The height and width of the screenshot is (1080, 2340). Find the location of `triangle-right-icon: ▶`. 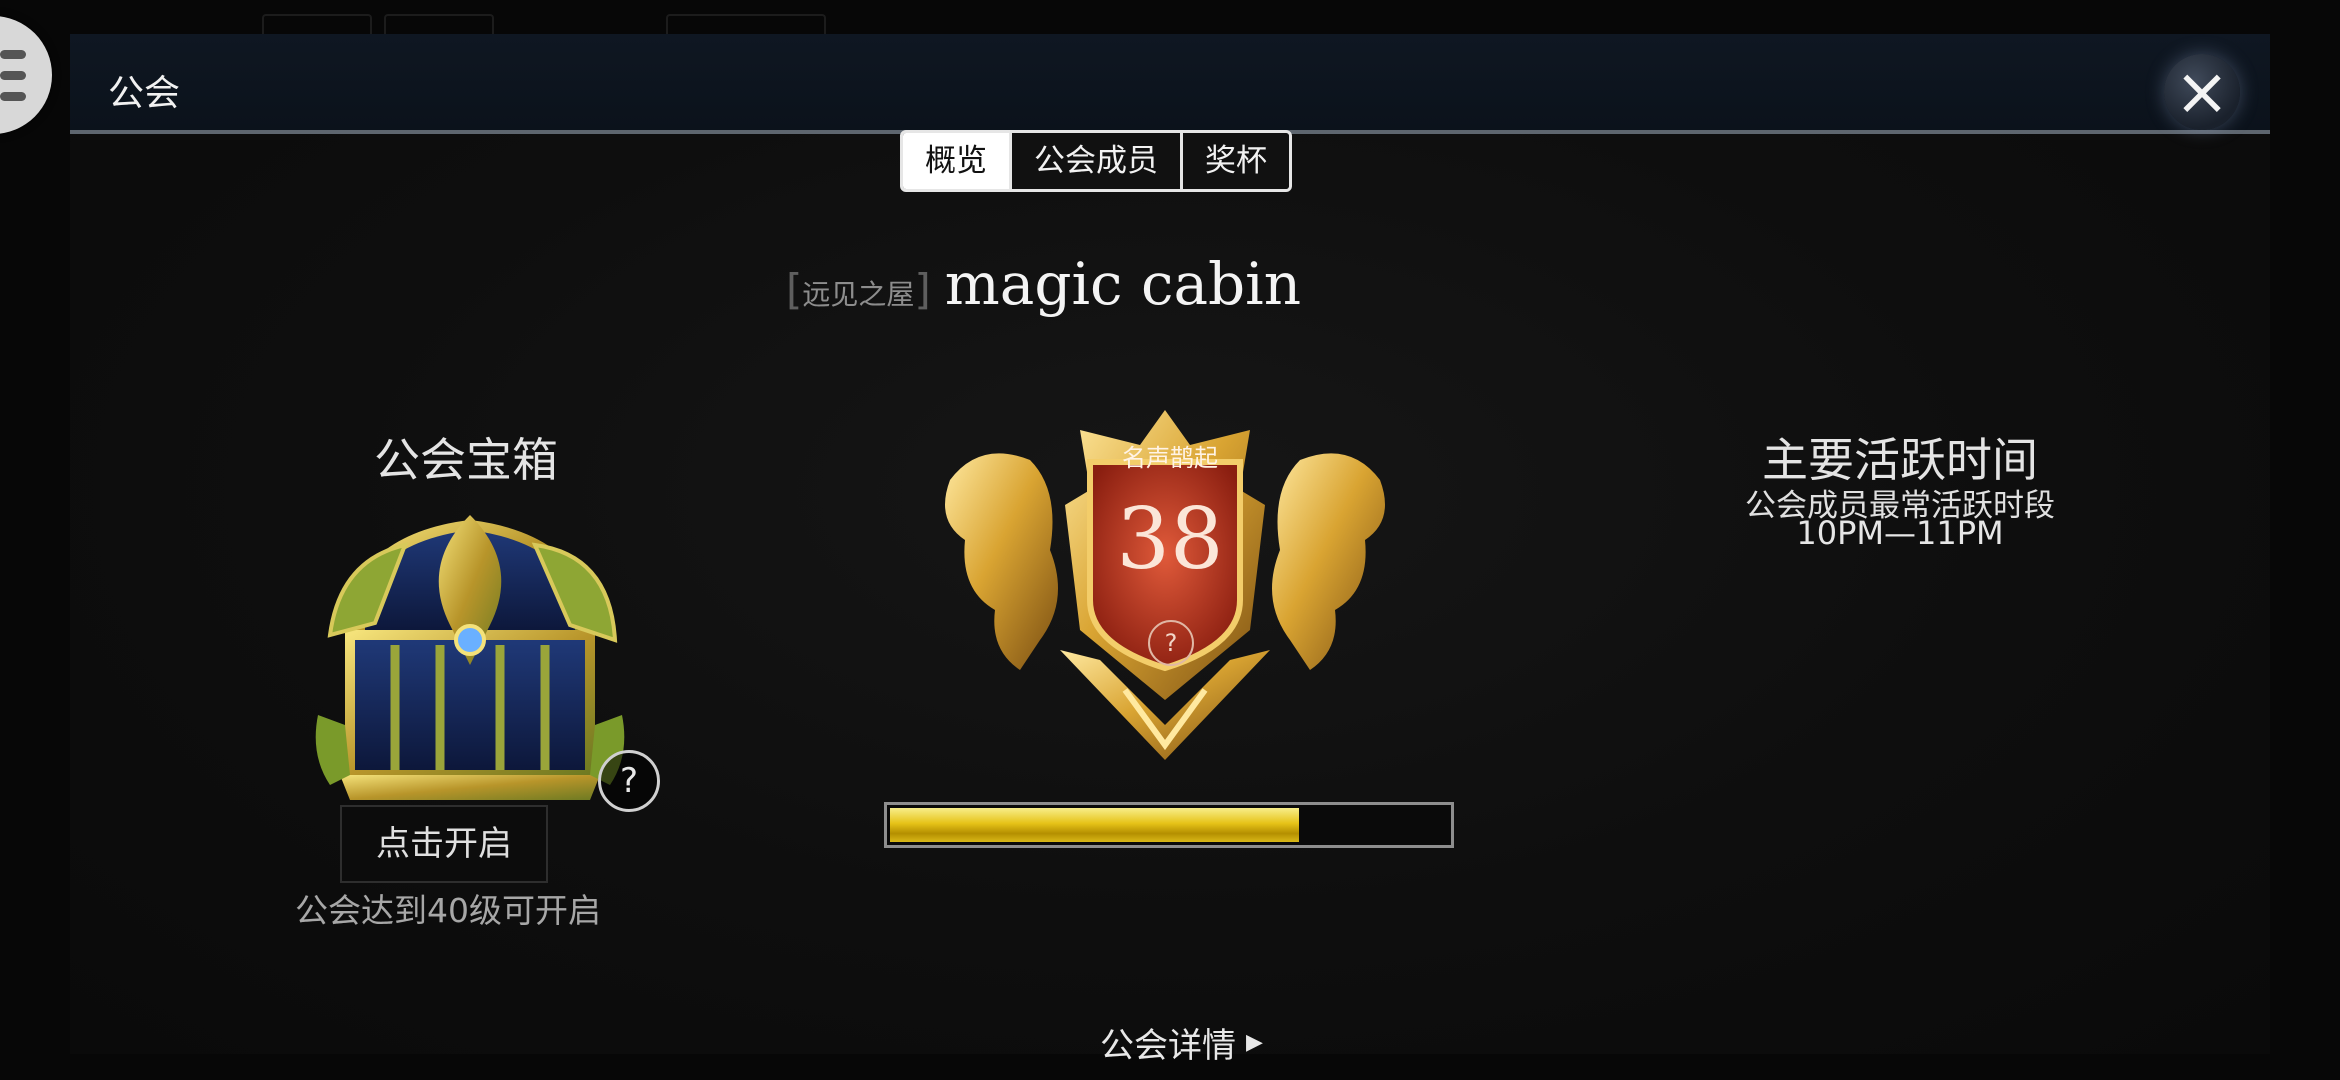

triangle-right-icon: ▶ is located at coordinates (1254, 1042).